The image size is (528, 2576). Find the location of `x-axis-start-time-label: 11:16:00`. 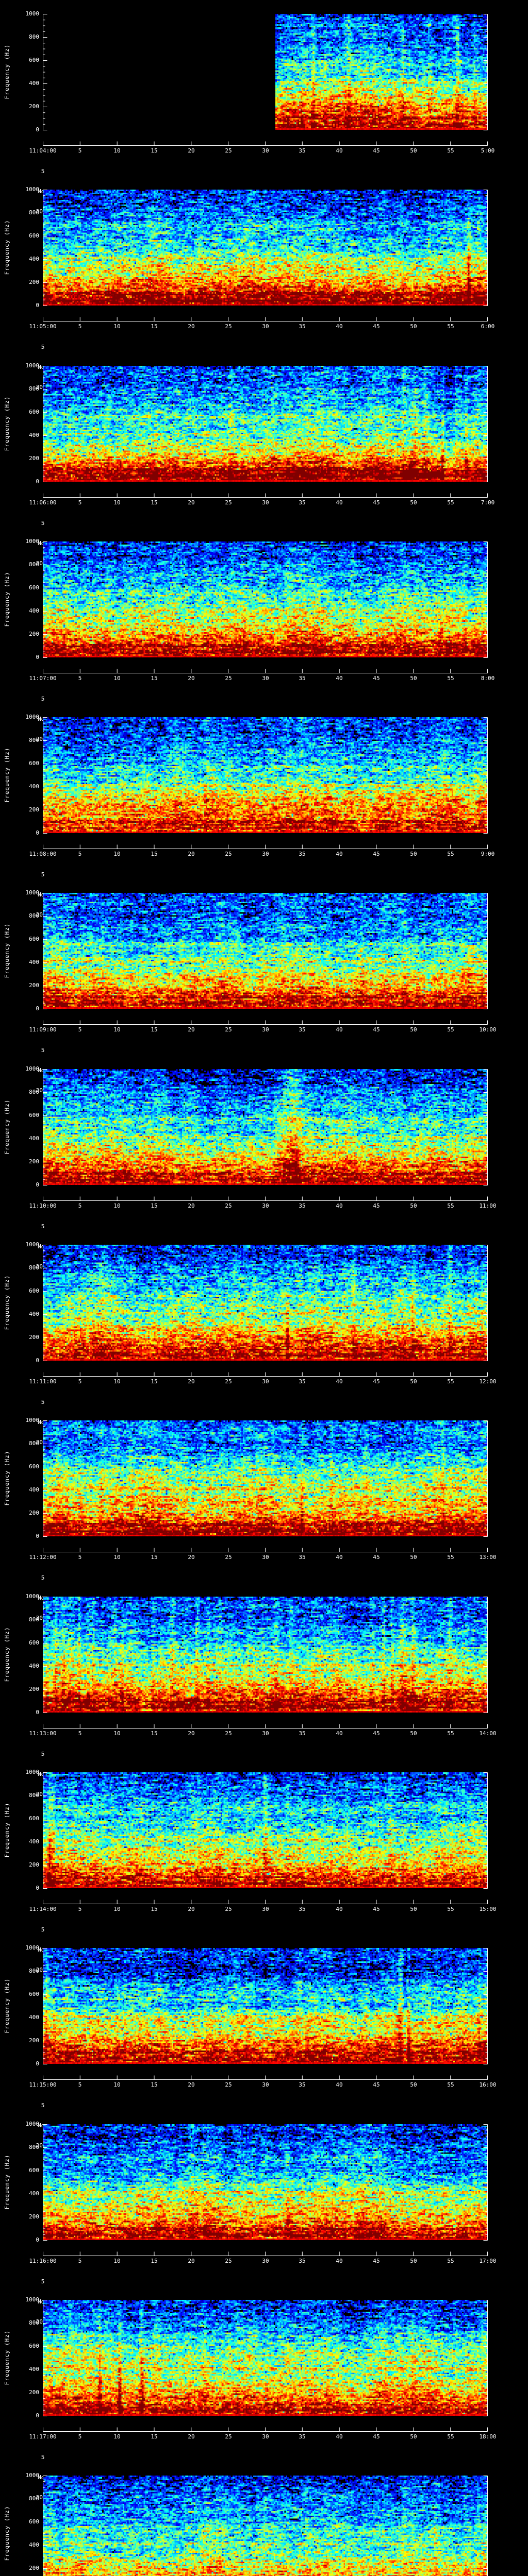

x-axis-start-time-label: 11:16:00 is located at coordinates (43, 2261).